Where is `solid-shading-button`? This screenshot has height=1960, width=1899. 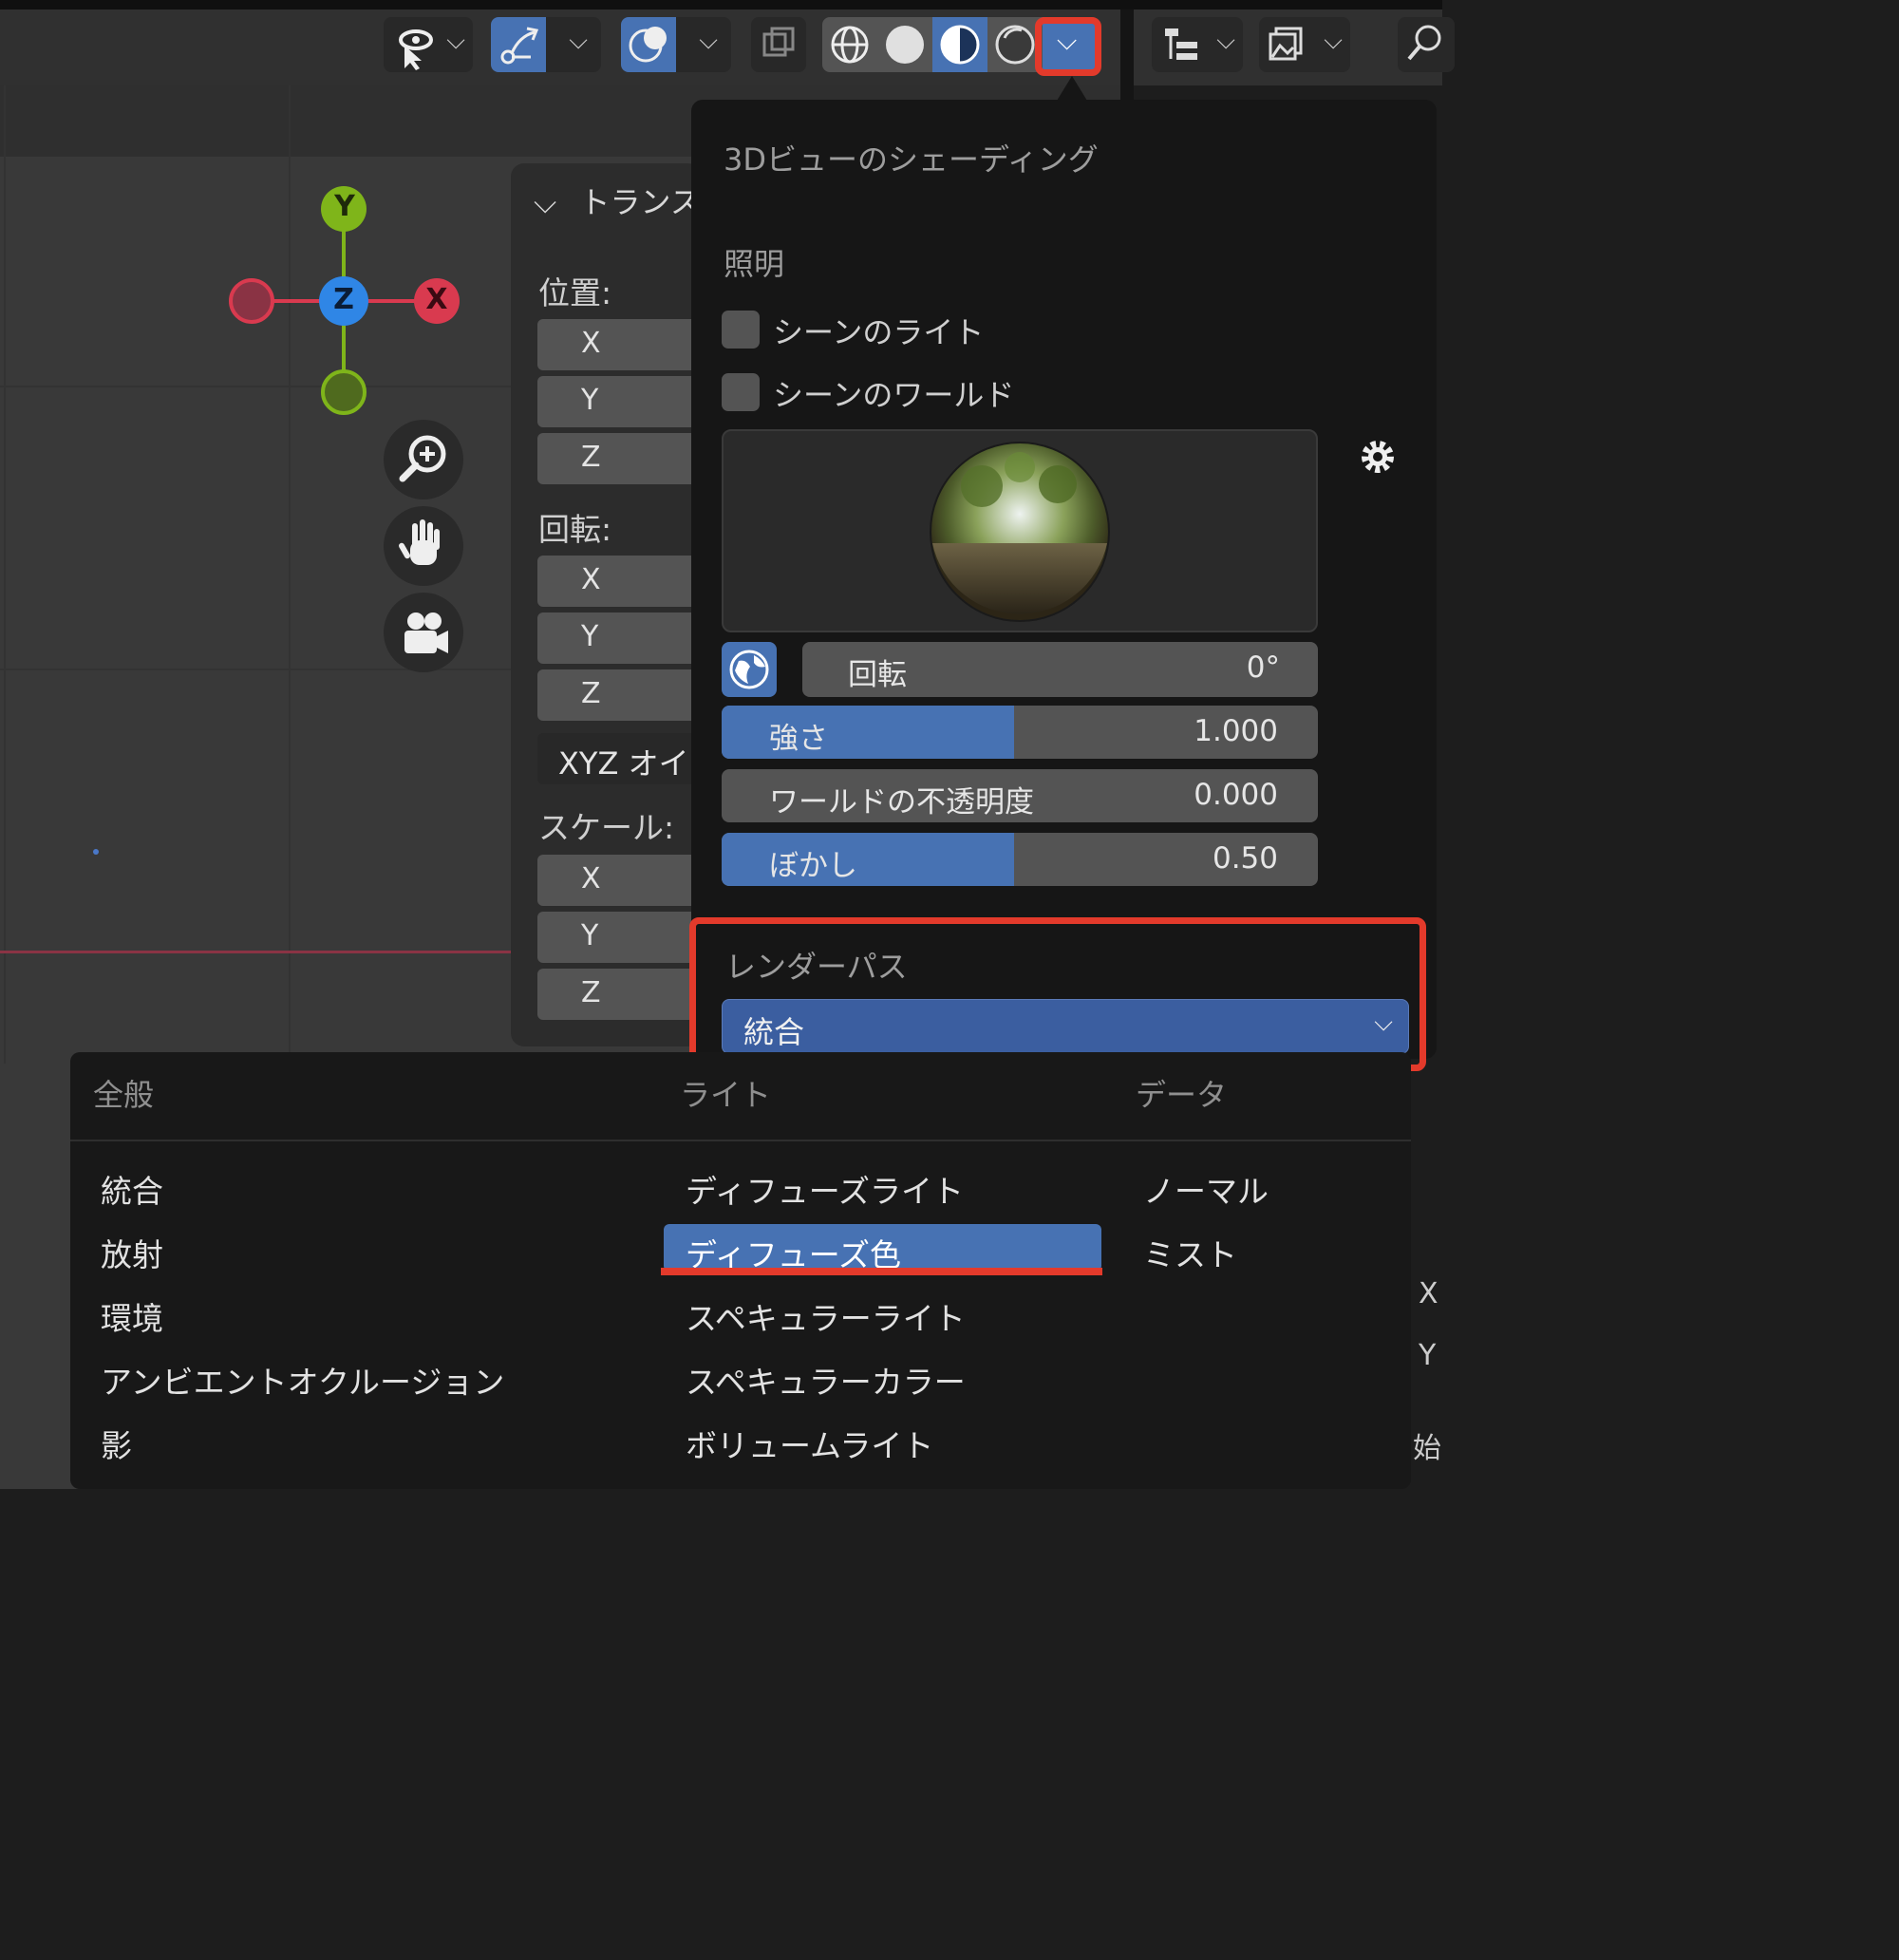
solid-shading-button is located at coordinates (904, 44).